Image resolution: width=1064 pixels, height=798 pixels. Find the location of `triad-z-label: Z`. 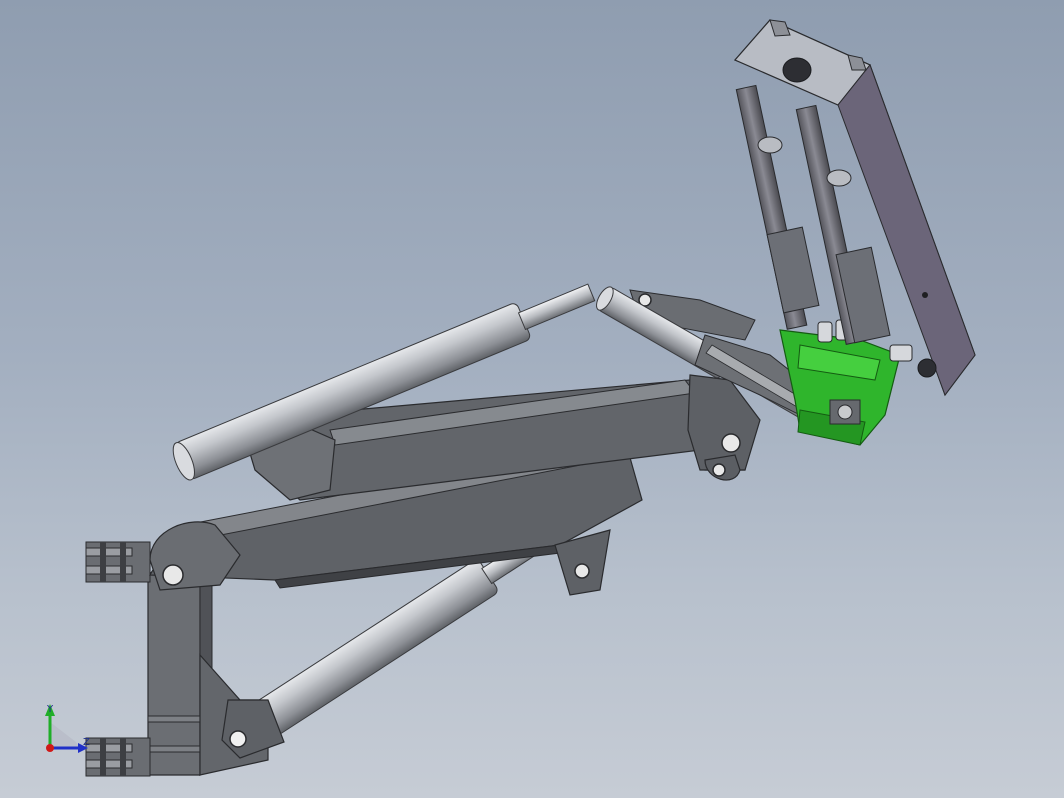

triad-z-label: Z is located at coordinates (86, 742).